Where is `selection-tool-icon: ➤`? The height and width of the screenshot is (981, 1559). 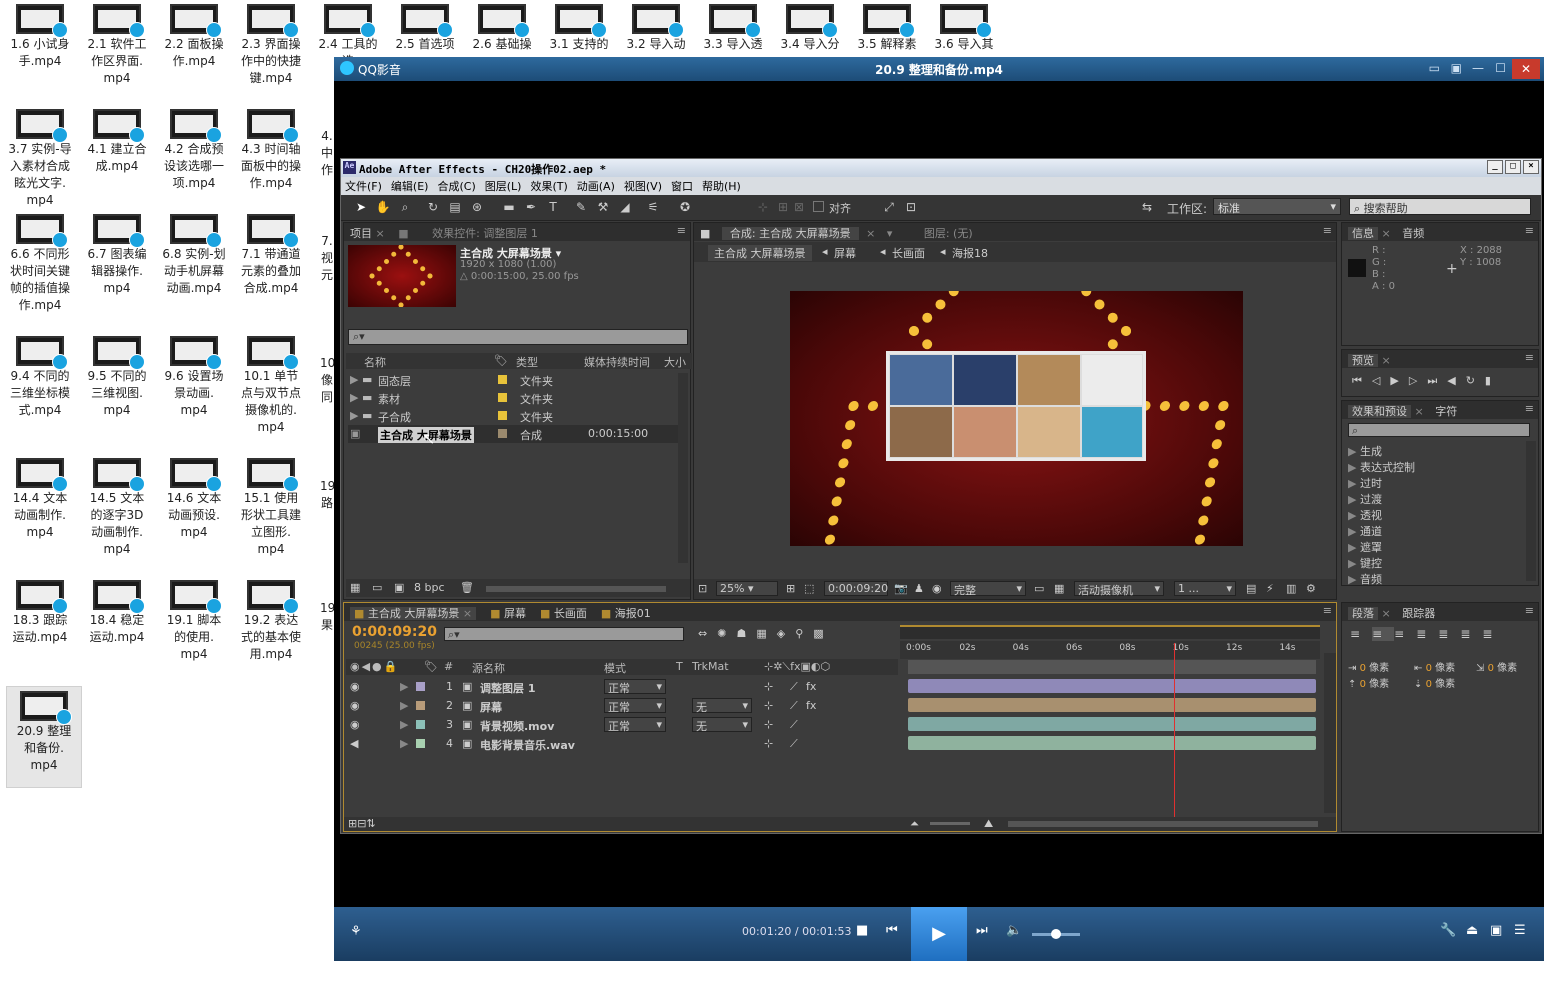
selection-tool-icon: ➤ is located at coordinates (361, 207).